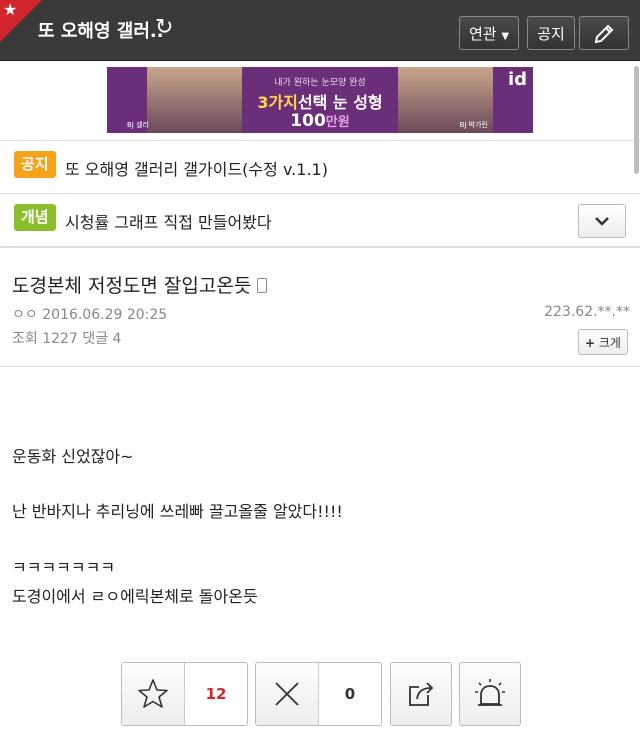 This screenshot has width=640, height=733. Describe the element at coordinates (25, 315) in the screenshot. I see `post-author: ㅇㅇ` at that location.